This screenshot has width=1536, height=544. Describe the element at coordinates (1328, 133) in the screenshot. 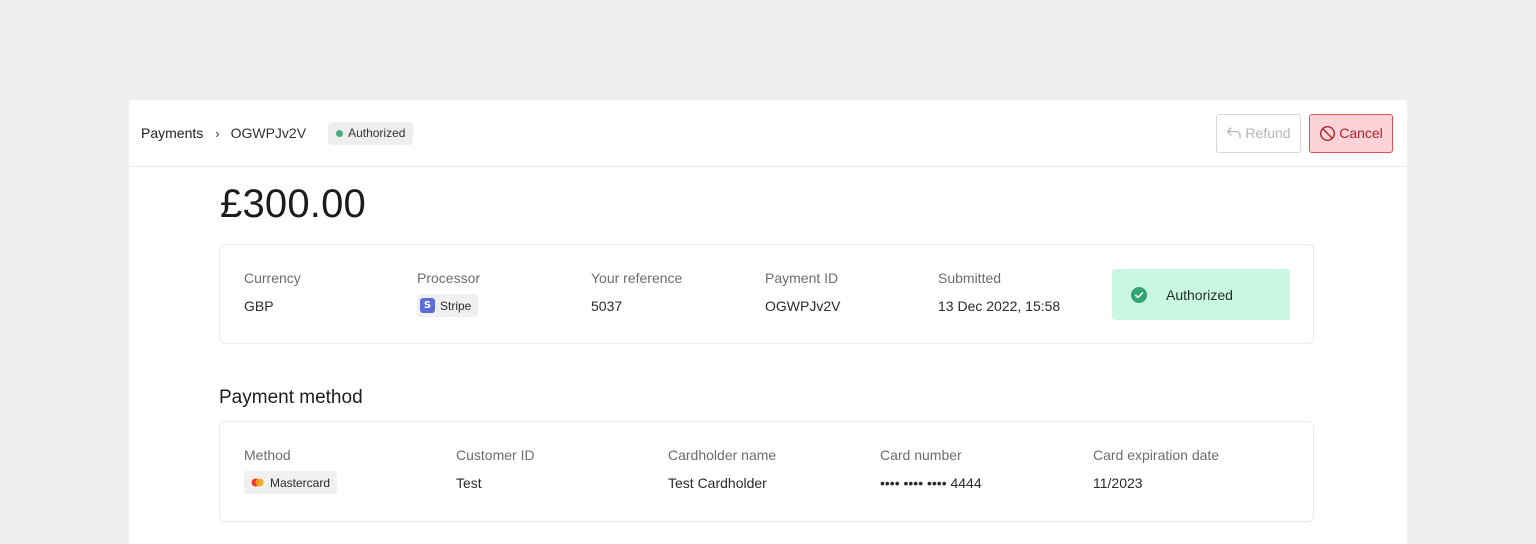

I see `ban-icon` at that location.